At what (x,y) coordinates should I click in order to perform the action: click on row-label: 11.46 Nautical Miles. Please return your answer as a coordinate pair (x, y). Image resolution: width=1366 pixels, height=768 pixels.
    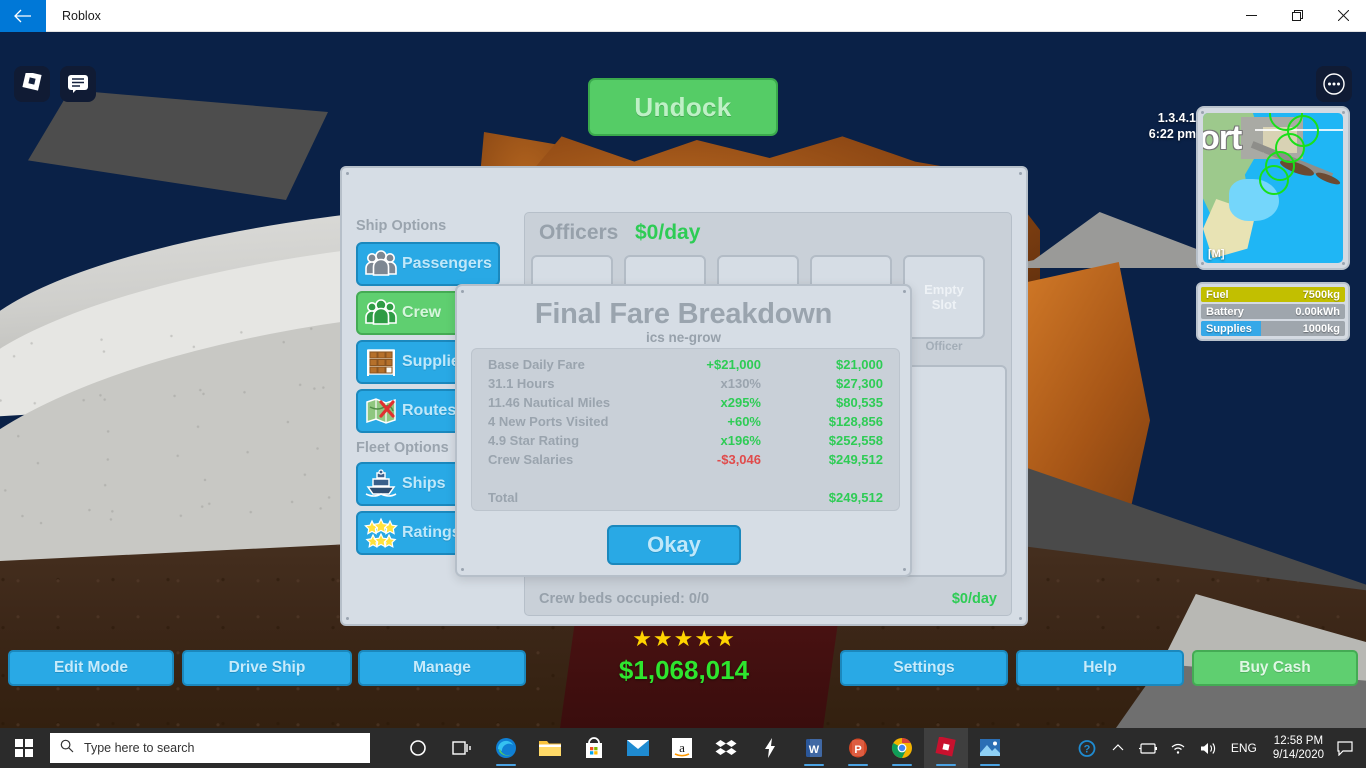
    Looking at the image, I should click on (549, 402).